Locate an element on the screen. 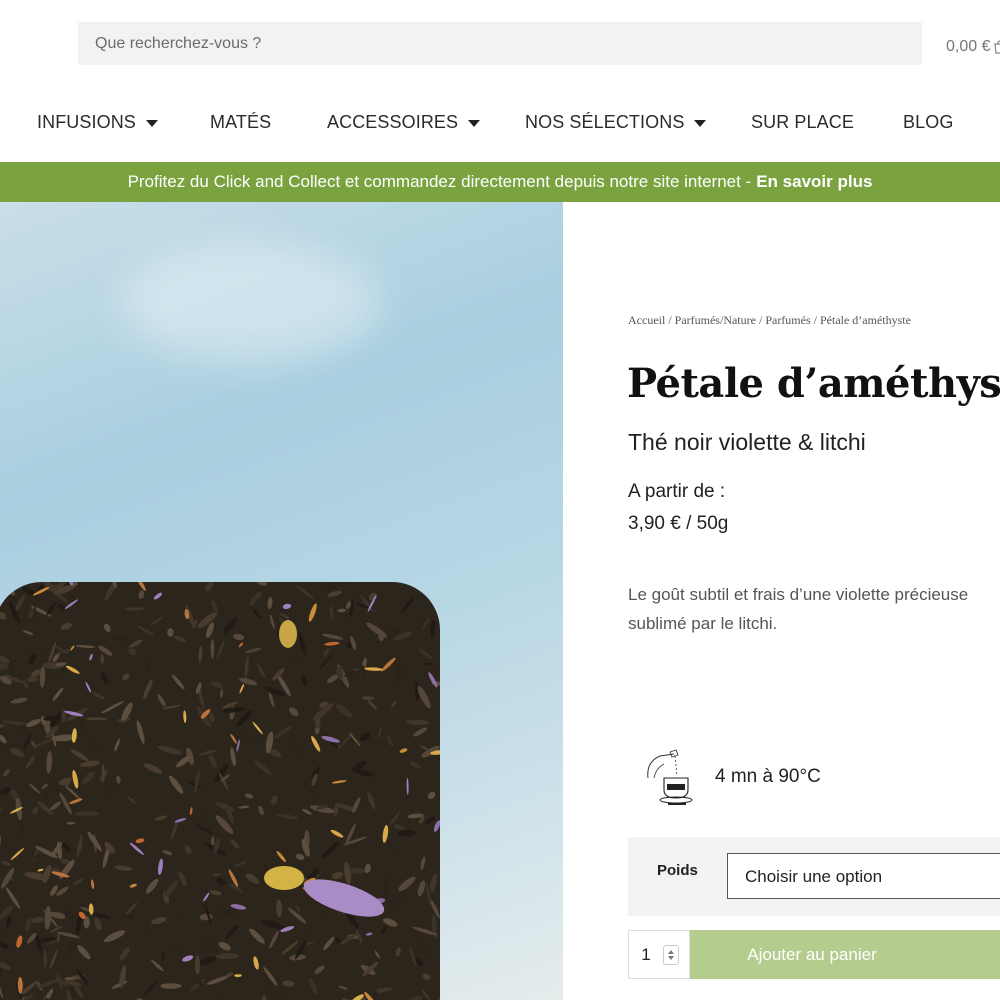  nav-label: ACCESSOIRES is located at coordinates (393, 122).